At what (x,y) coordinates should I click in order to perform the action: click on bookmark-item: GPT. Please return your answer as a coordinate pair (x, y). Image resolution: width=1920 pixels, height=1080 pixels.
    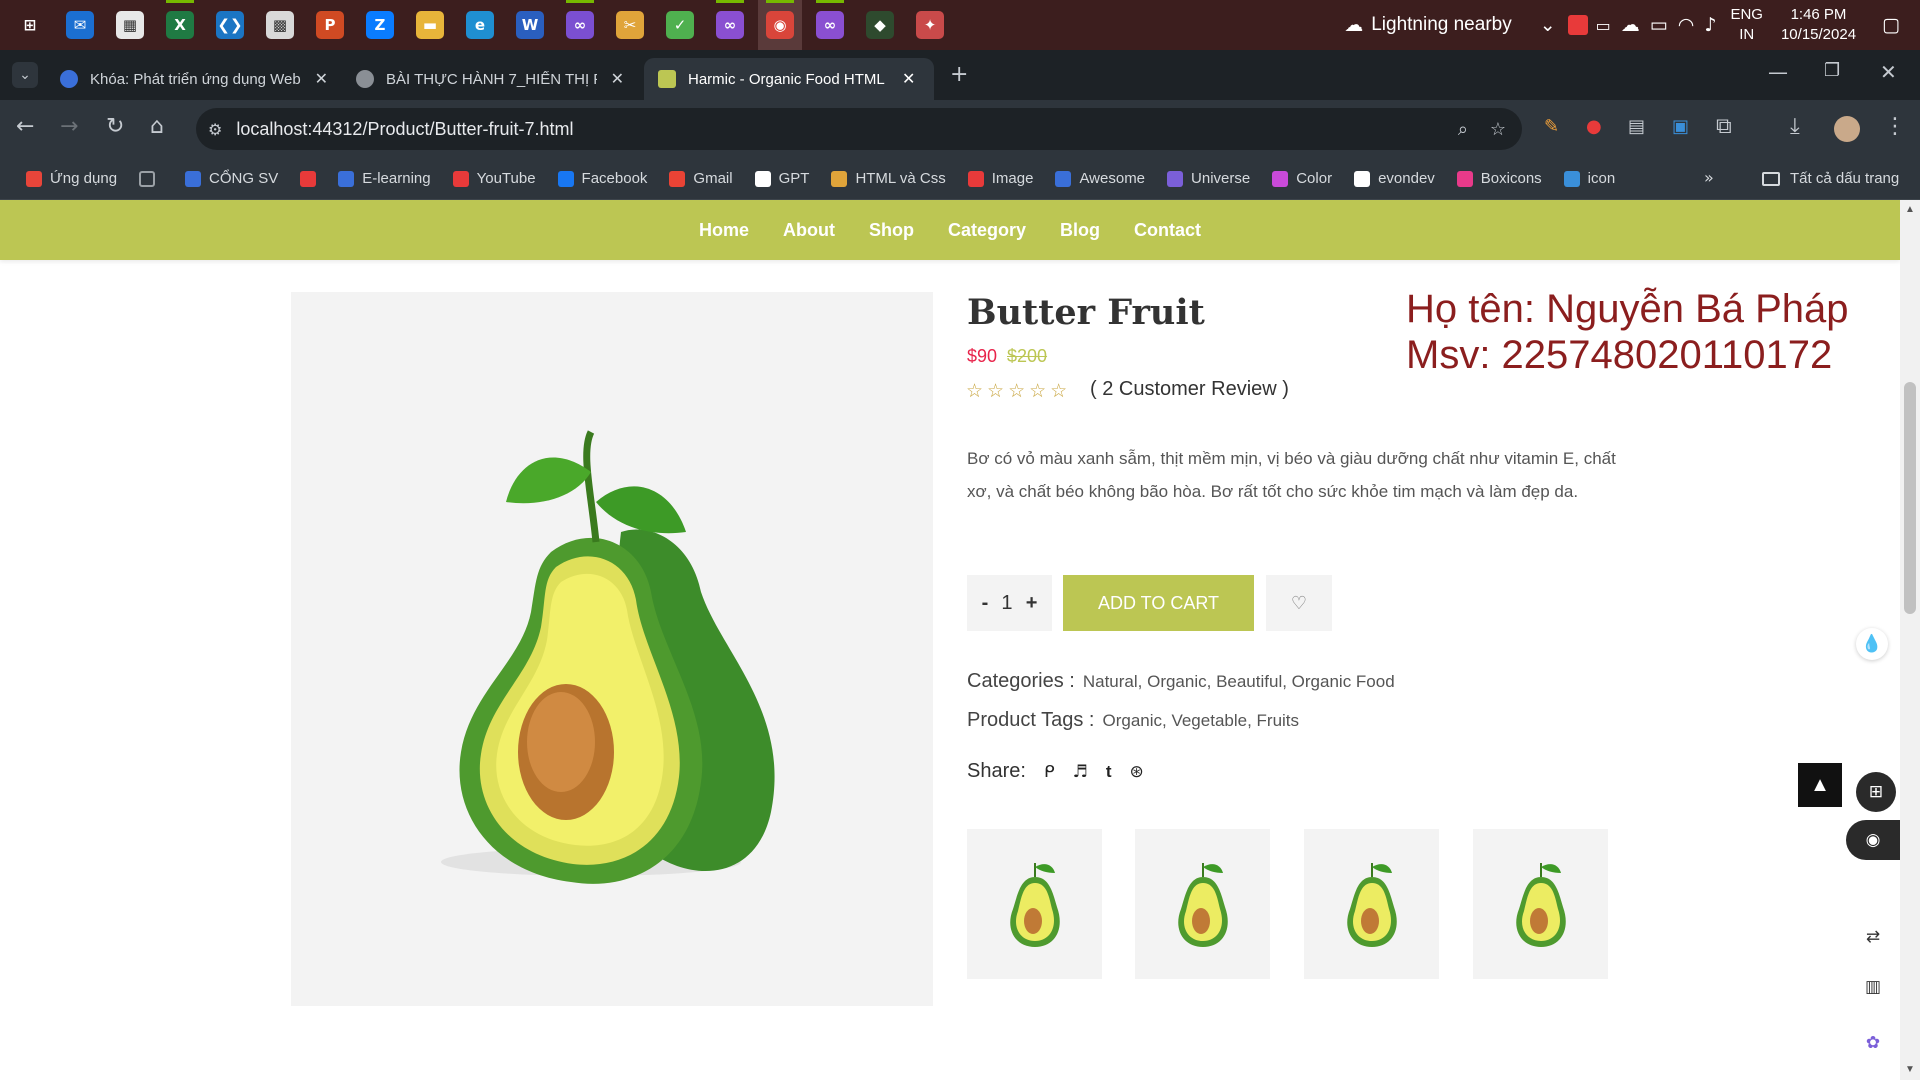
    Looking at the image, I should click on (781, 178).